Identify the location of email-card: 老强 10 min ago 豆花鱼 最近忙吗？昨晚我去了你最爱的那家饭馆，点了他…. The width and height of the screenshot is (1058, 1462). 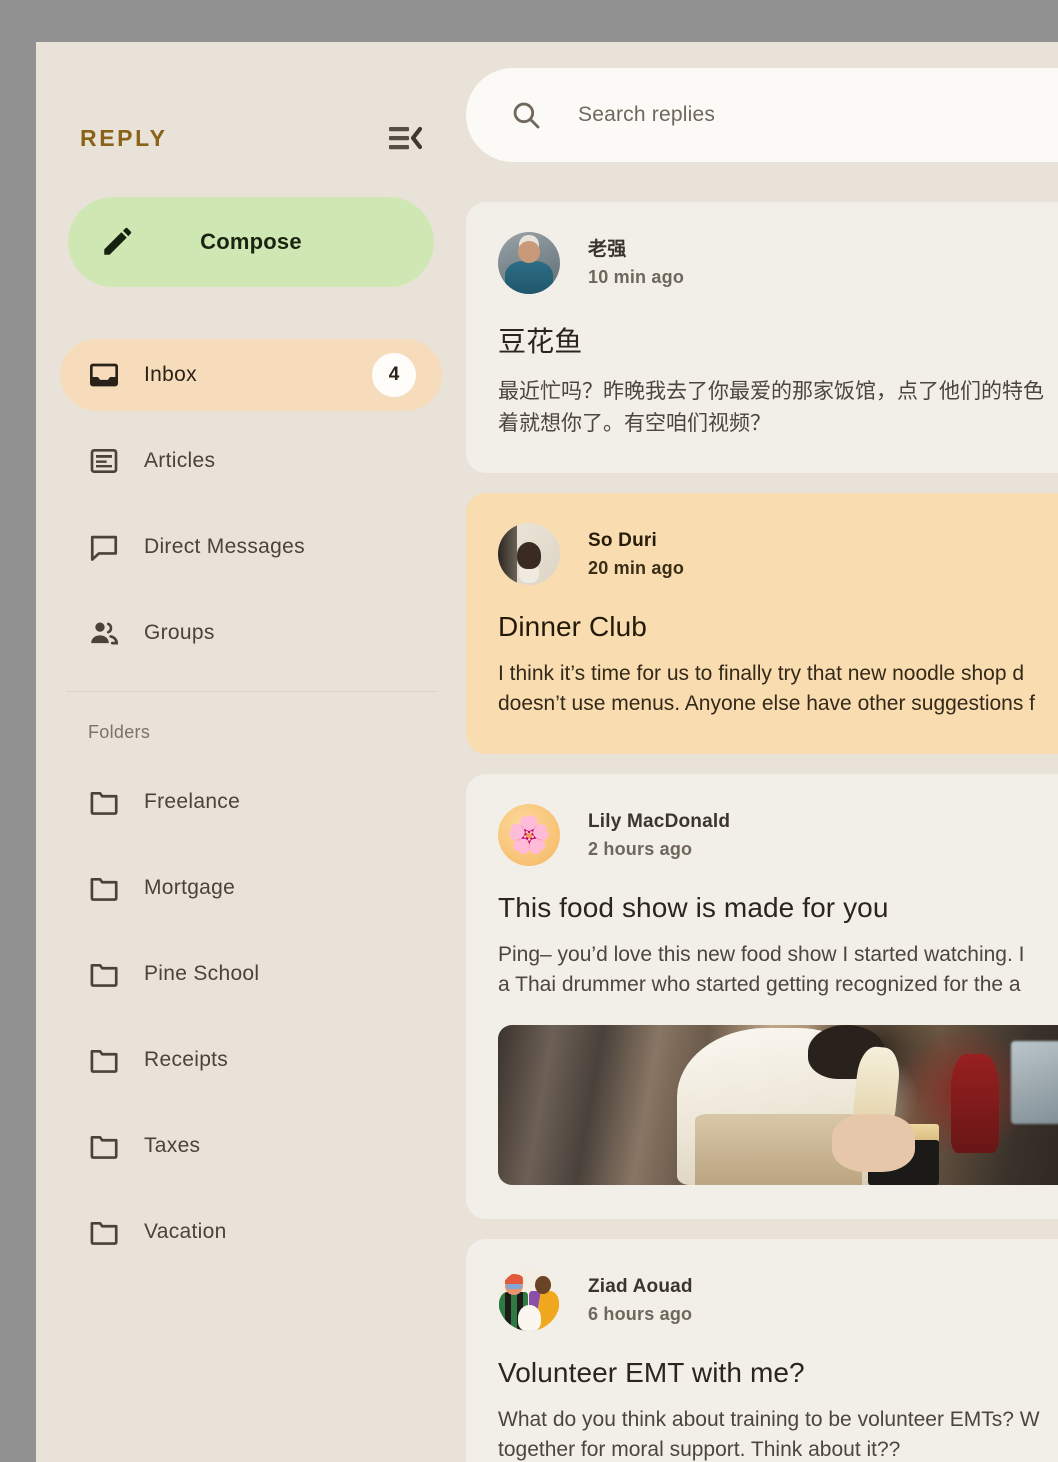
(762, 337).